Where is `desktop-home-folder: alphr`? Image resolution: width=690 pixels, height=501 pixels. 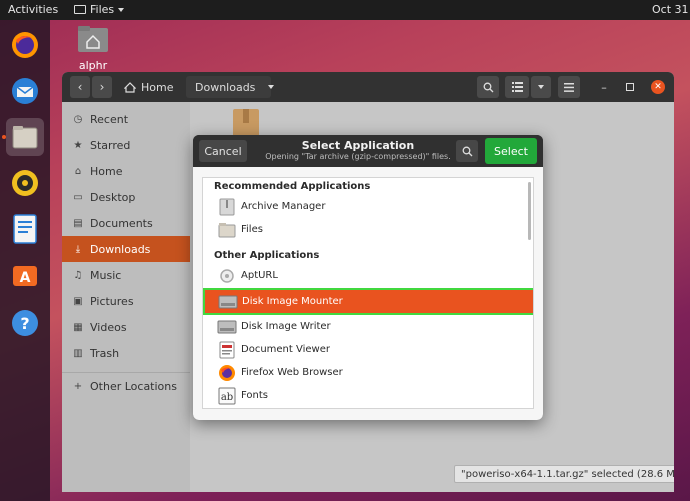 desktop-home-folder: alphr is located at coordinates (93, 48).